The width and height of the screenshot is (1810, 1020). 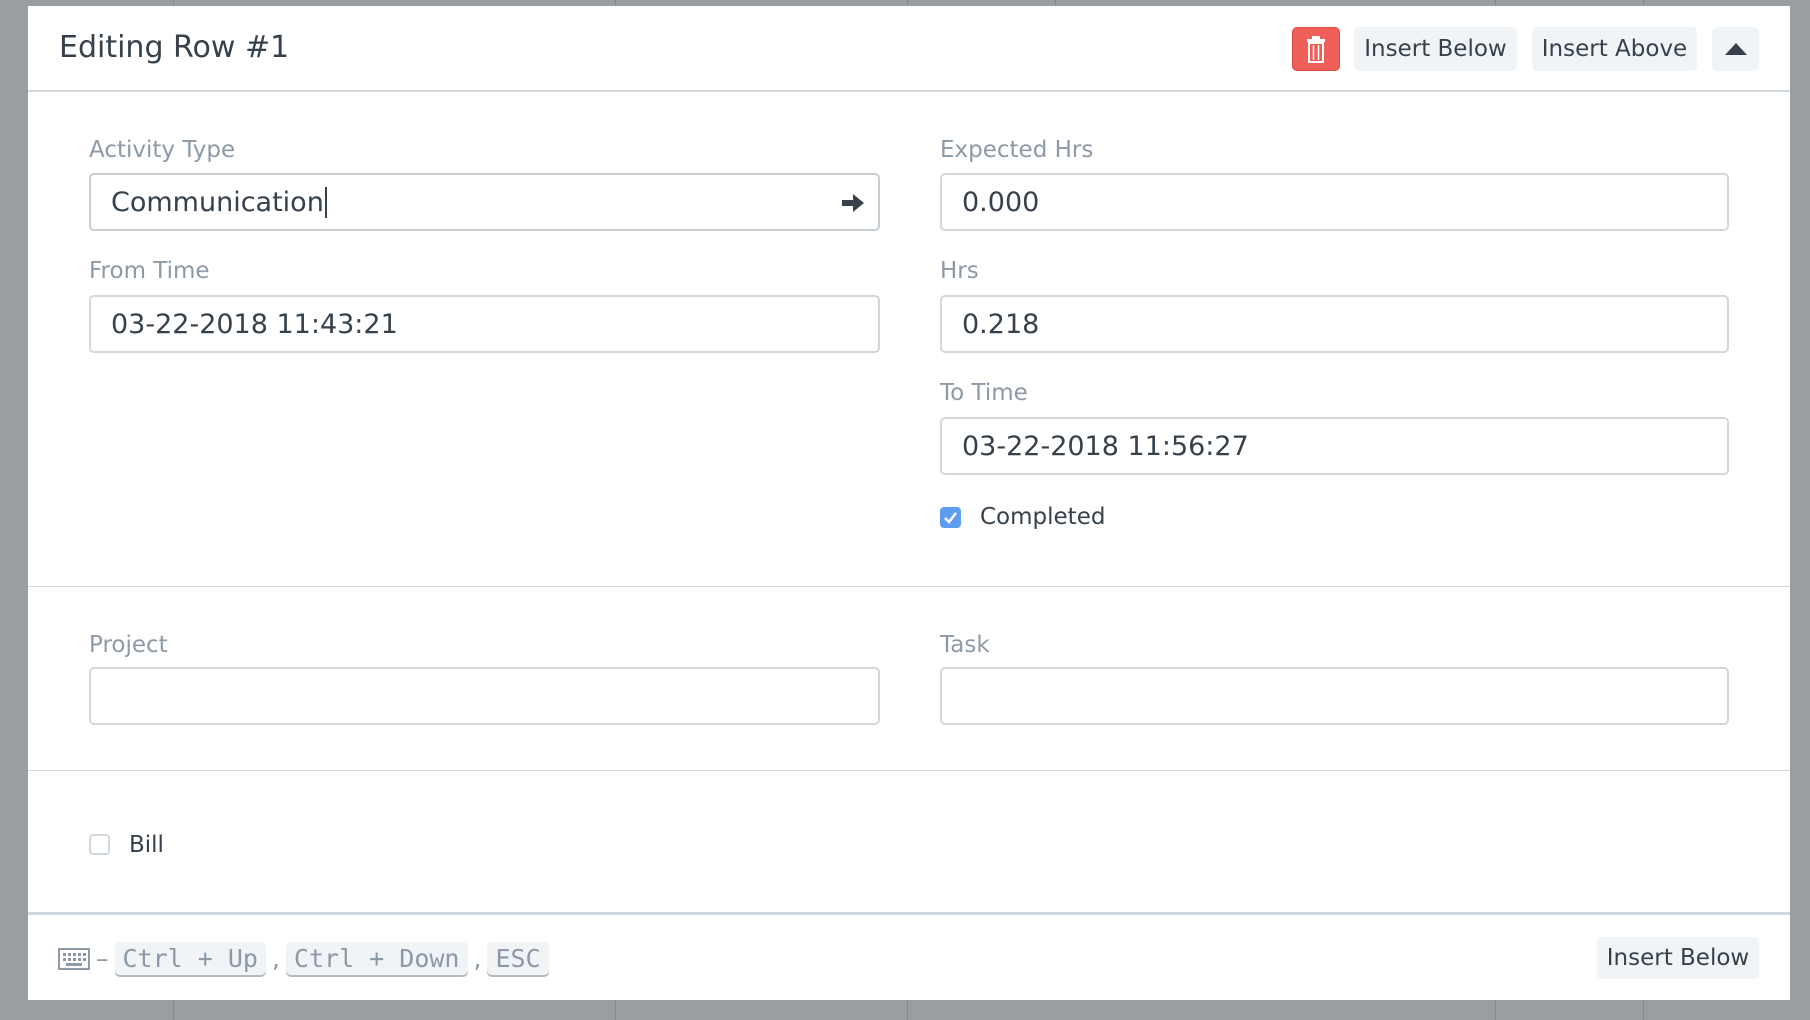 I want to click on caret-up-icon, so click(x=1735, y=49).